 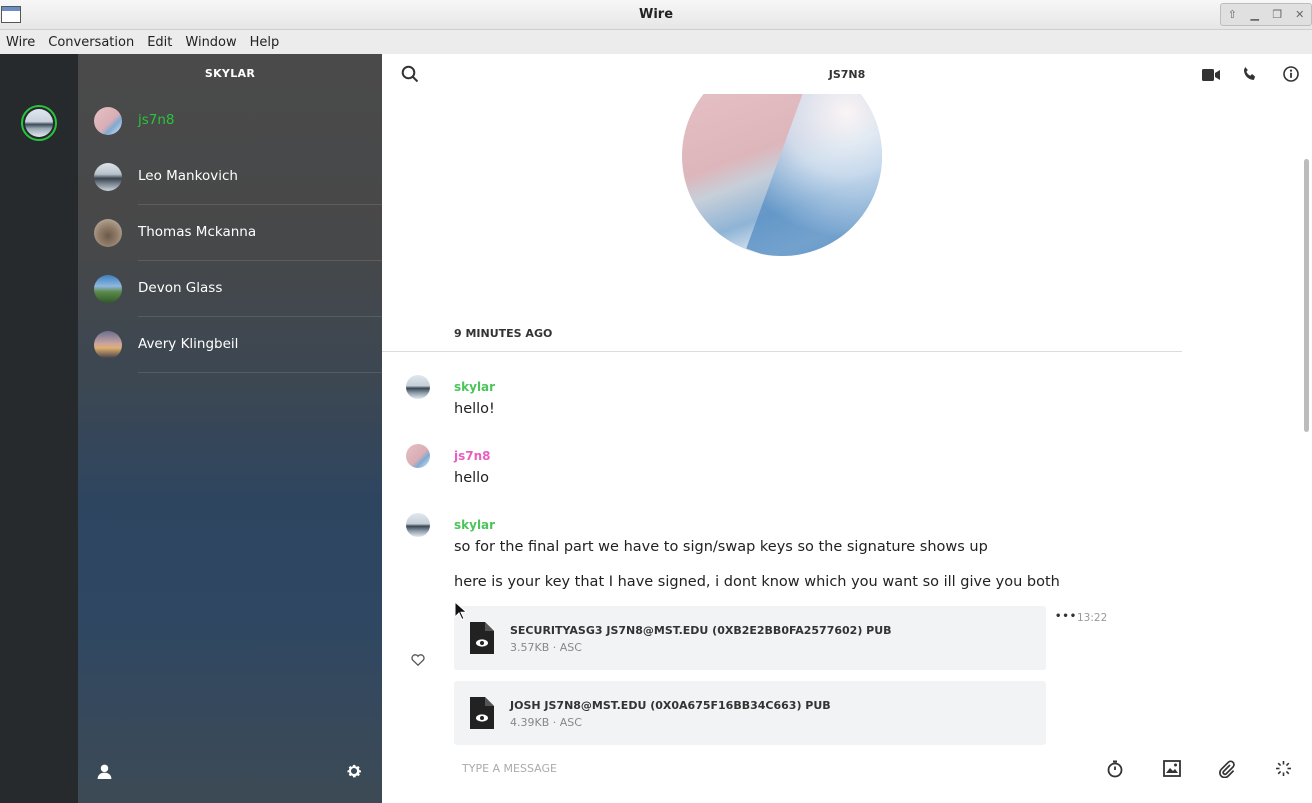 What do you see at coordinates (265, 42) in the screenshot?
I see `menu-help: Help` at bounding box center [265, 42].